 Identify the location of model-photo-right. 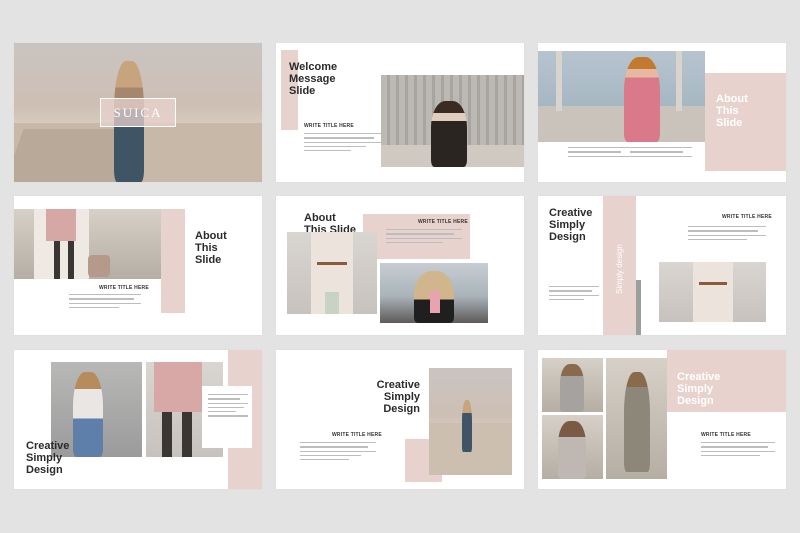
(434, 293).